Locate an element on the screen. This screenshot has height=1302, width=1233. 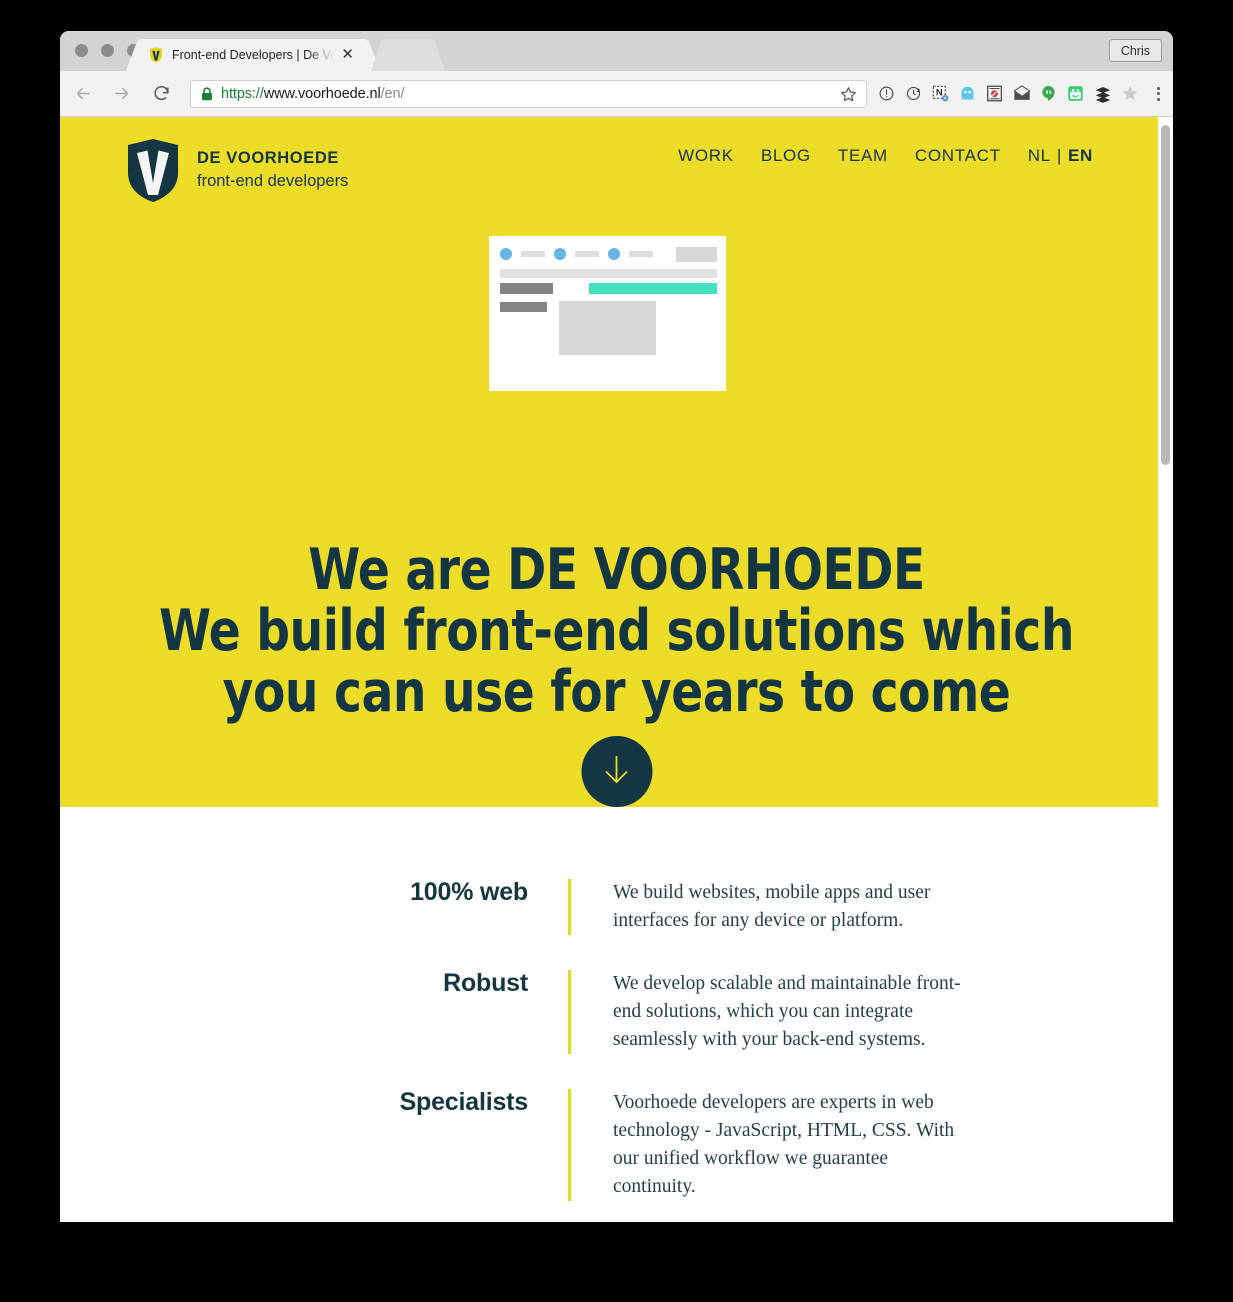
forward-arrow-icon is located at coordinates (121, 94).